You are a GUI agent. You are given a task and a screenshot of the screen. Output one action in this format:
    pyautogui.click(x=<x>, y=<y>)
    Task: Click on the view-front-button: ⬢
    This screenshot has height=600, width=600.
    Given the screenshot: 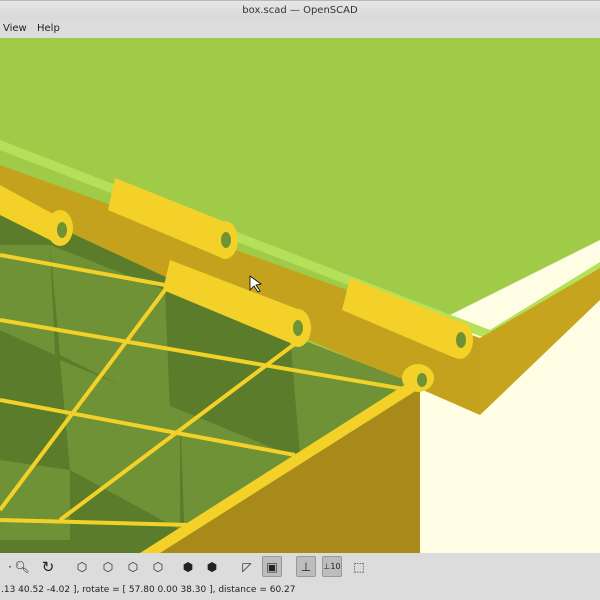 What is the action you would take?
    pyautogui.click(x=188, y=566)
    